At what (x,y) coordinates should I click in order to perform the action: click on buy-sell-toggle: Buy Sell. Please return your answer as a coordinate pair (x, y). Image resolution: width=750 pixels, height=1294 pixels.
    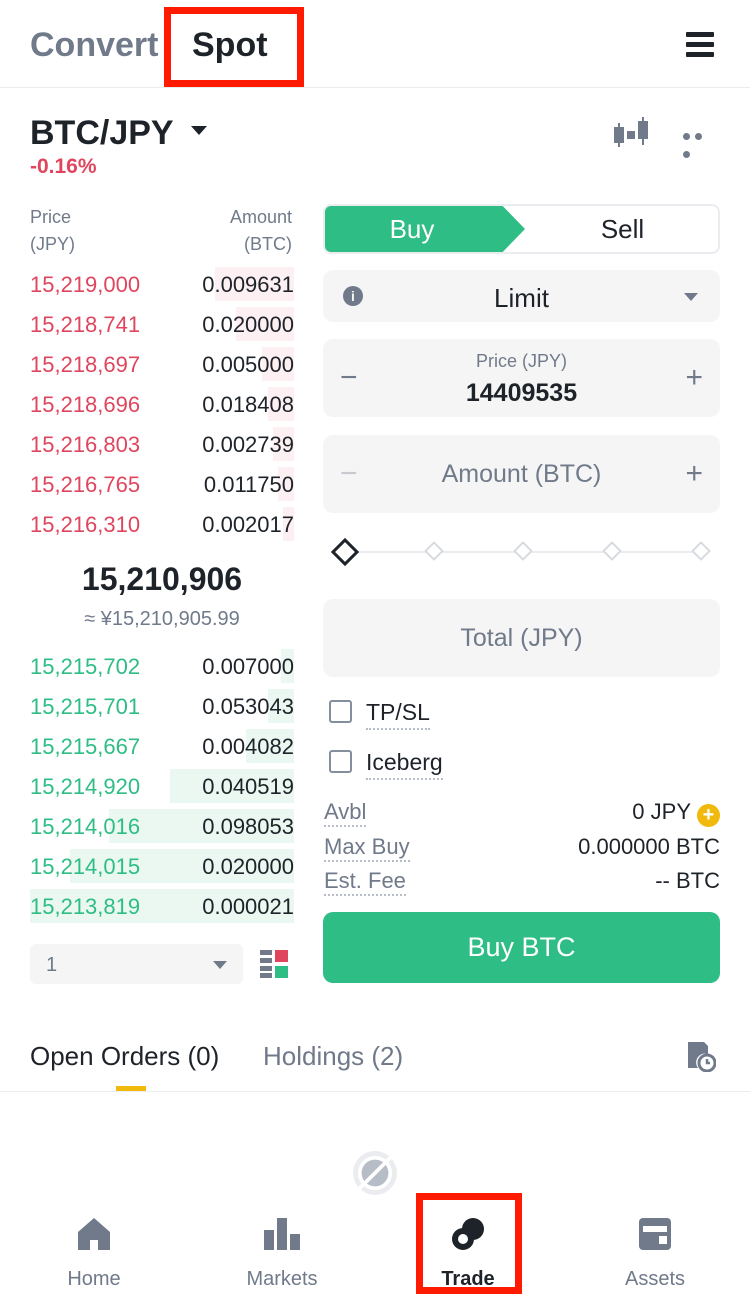
    Looking at the image, I should click on (521, 229).